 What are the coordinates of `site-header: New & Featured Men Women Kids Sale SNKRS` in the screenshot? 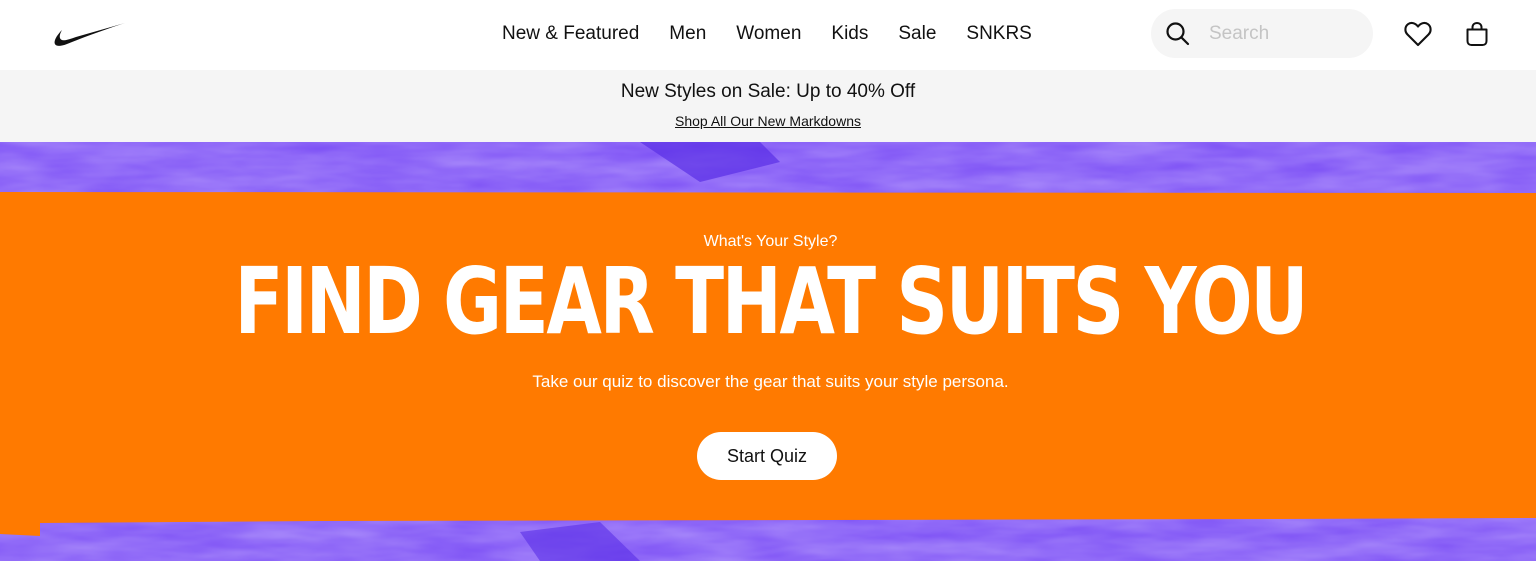 It's located at (768, 35).